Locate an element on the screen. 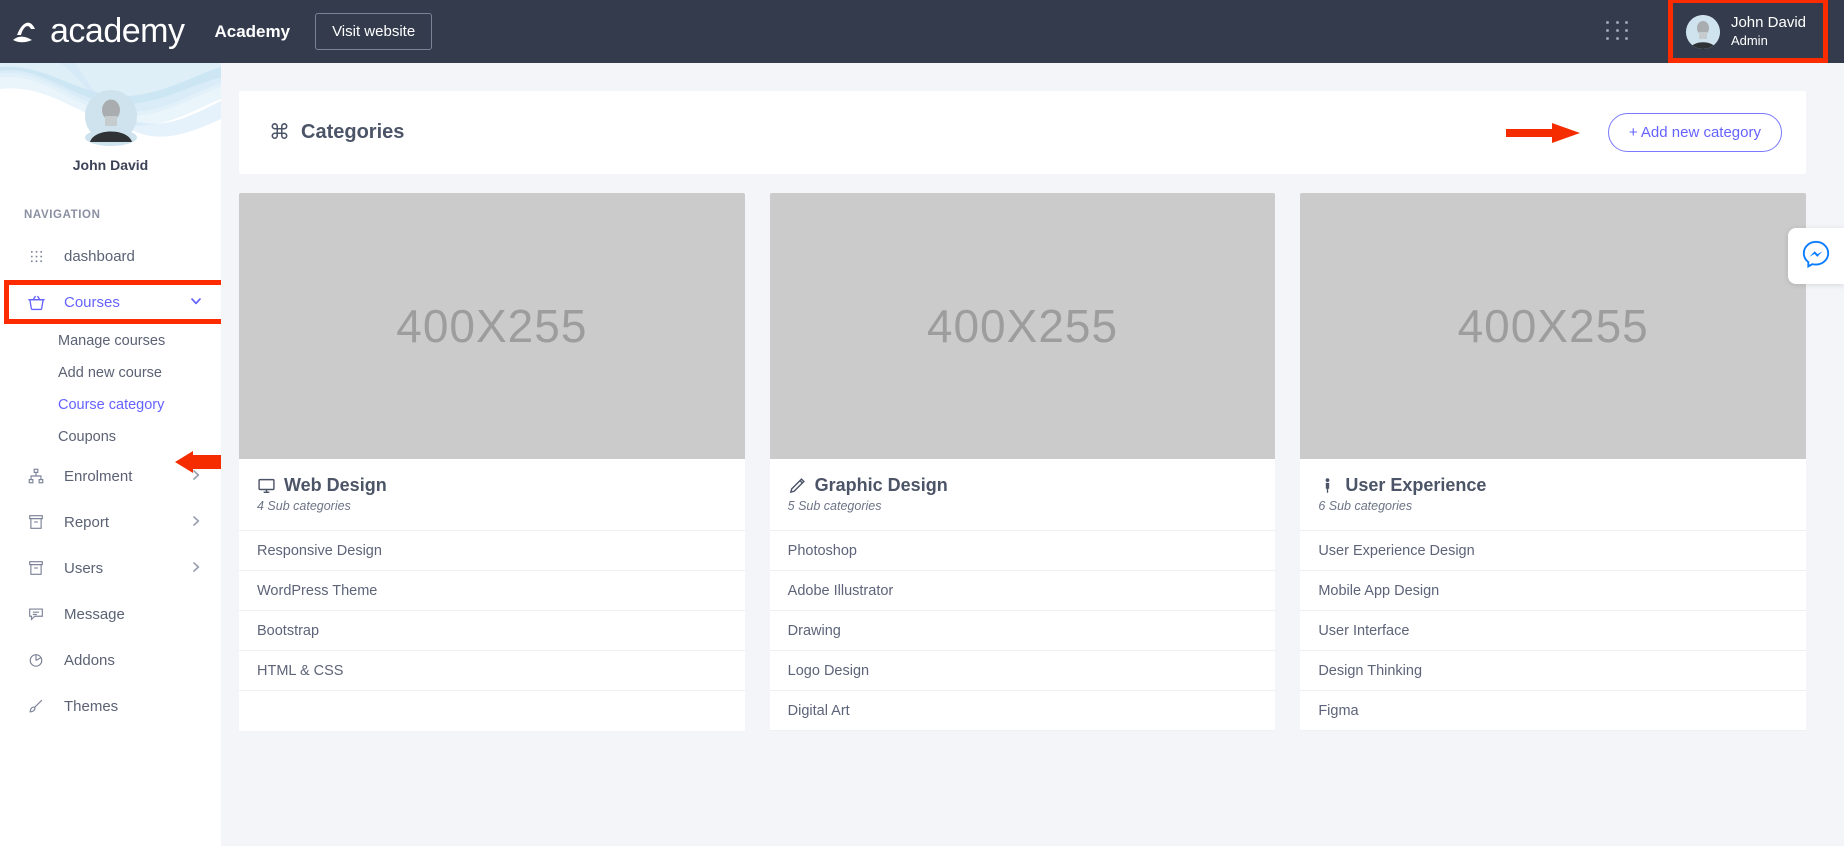  sidebar-subitem-course-category: Course category is located at coordinates (110, 405).